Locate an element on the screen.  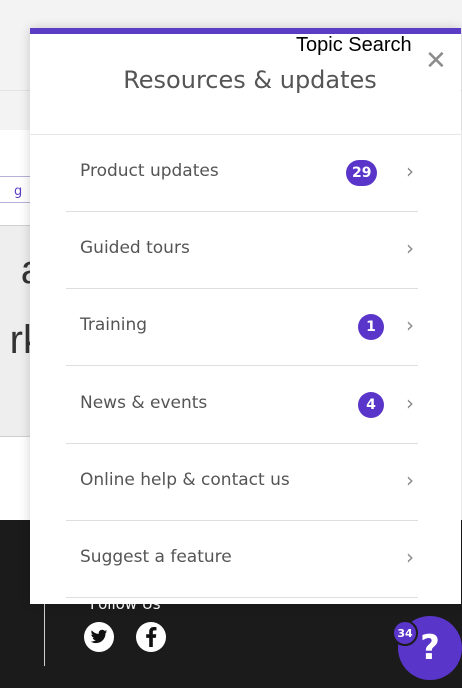
topic-search-label: Topic Search is located at coordinates (354, 45).